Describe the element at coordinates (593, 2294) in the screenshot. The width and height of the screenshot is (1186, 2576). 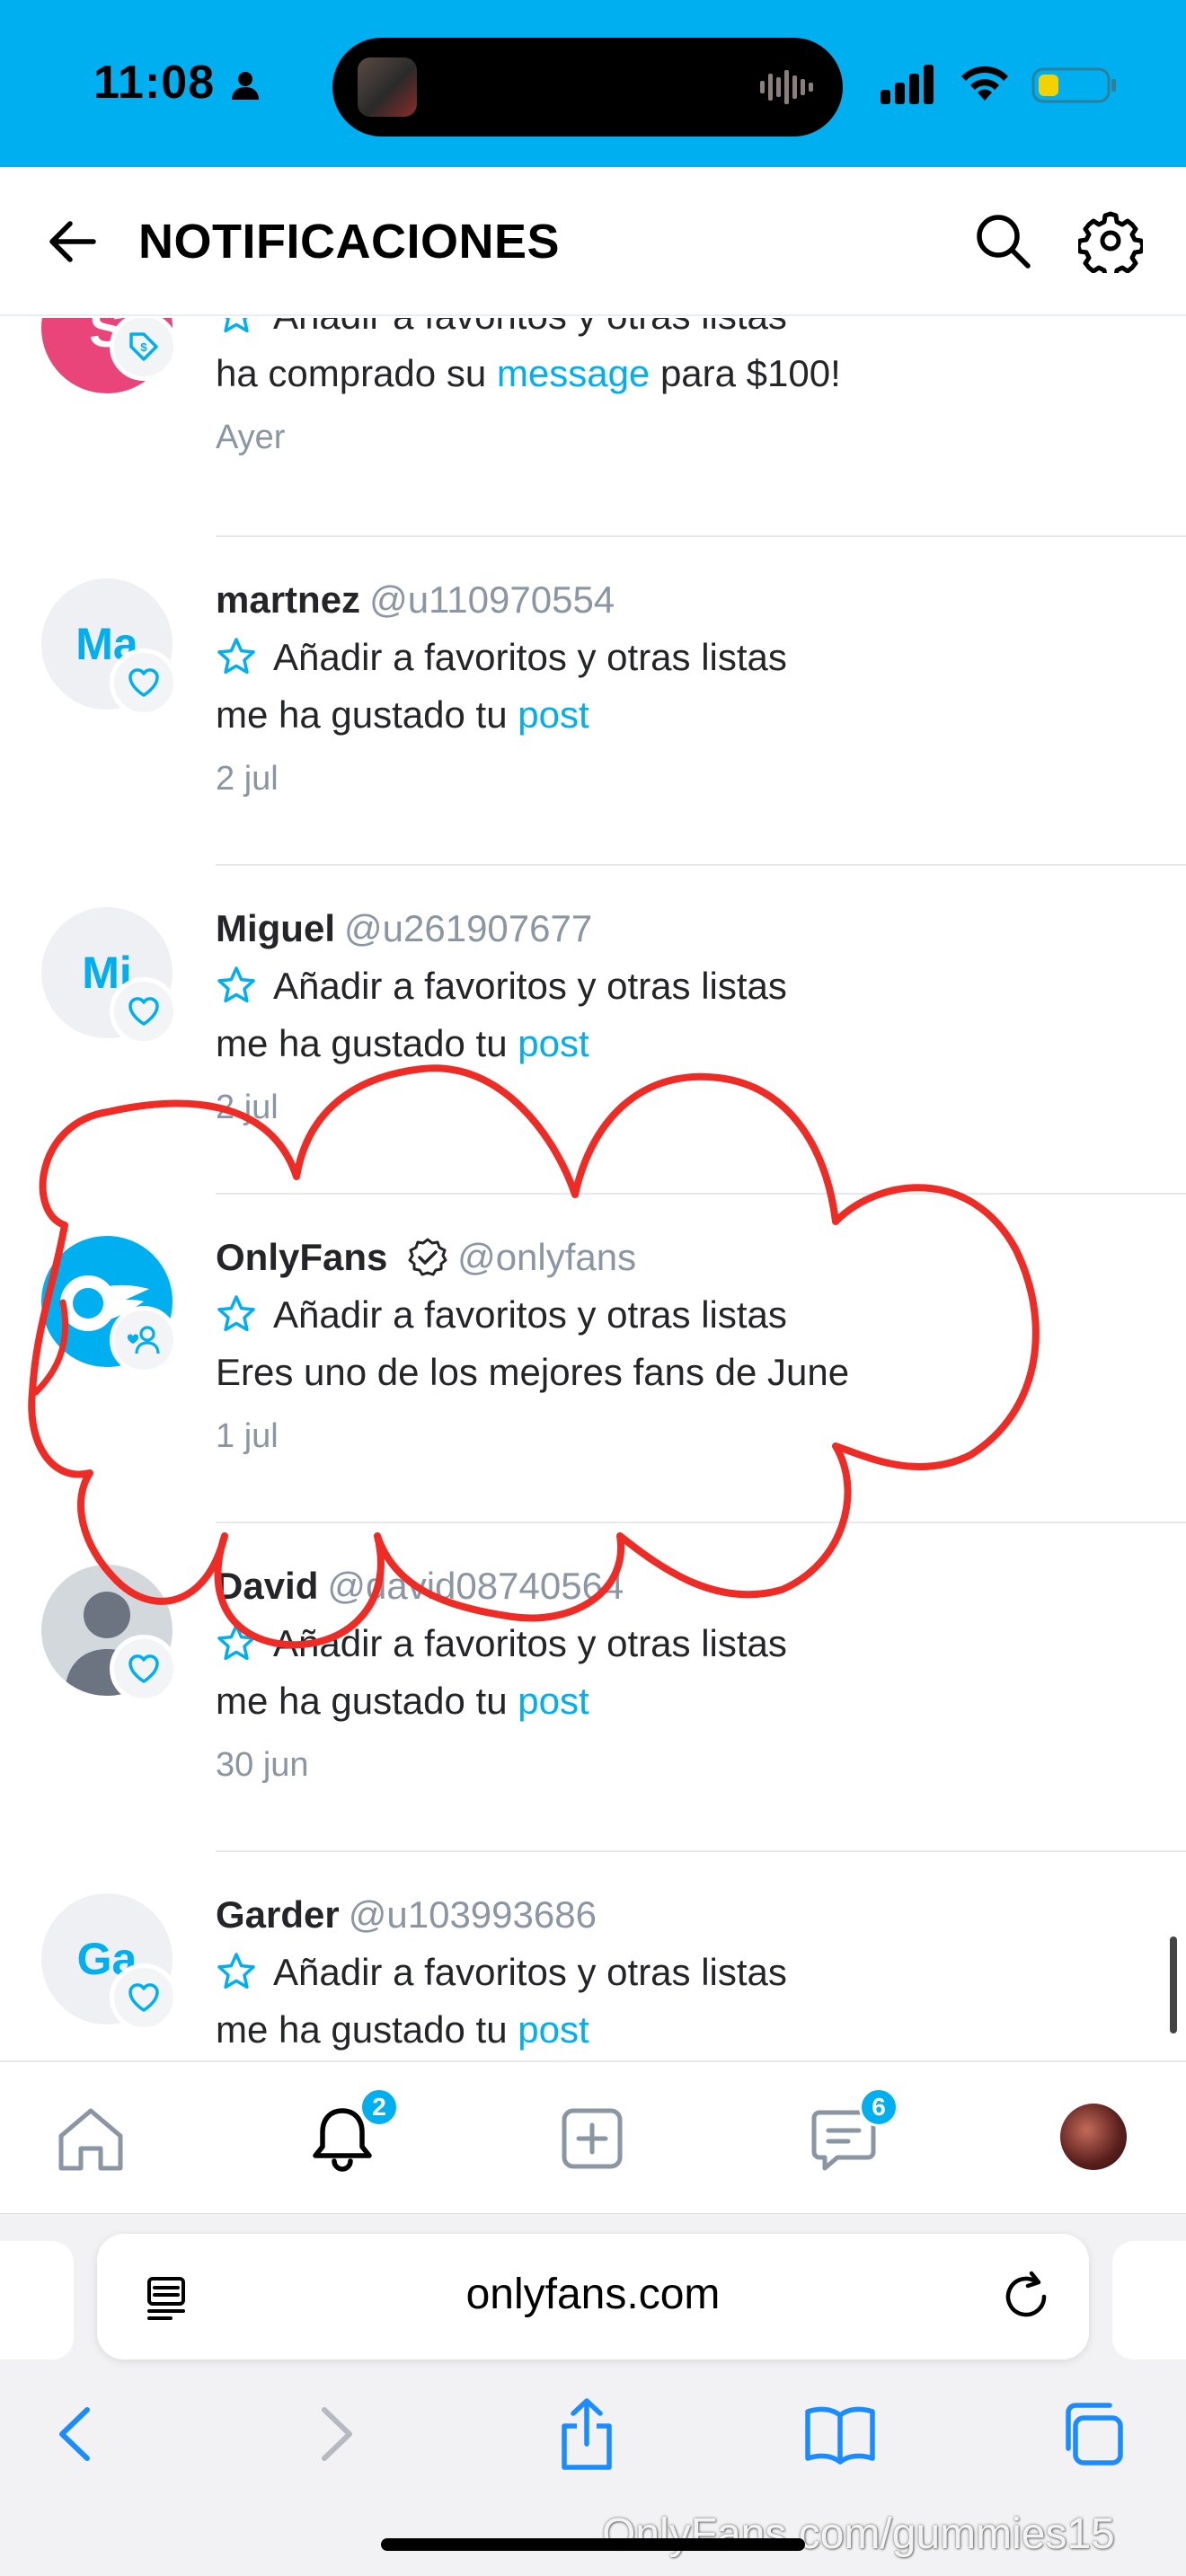
I see `url-text: onlyfans.com` at that location.